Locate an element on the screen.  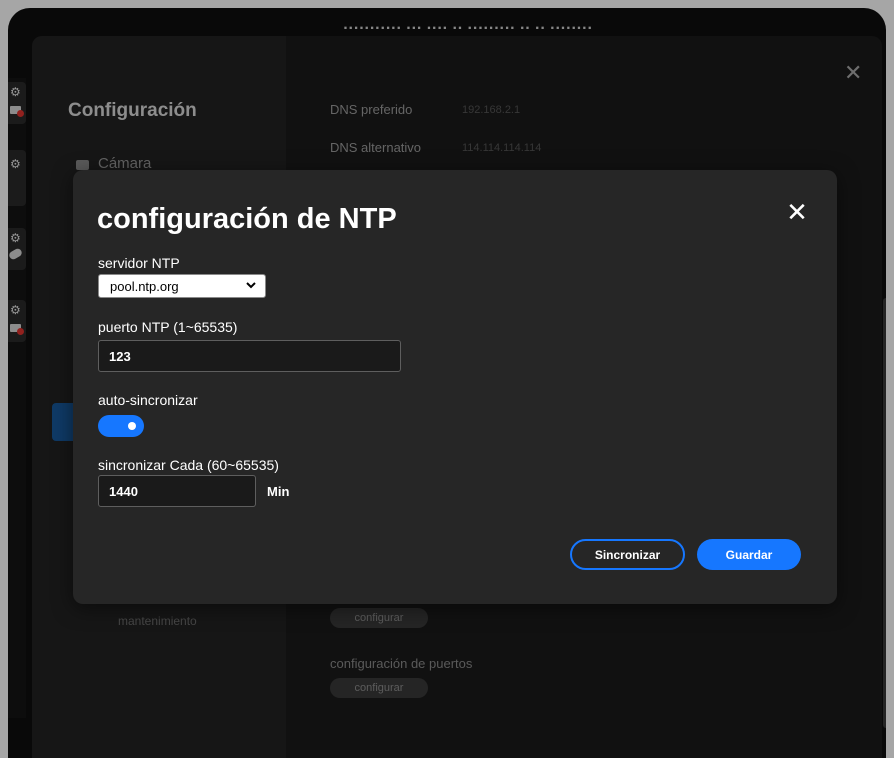
ntp-port-input is located at coordinates (249, 356).